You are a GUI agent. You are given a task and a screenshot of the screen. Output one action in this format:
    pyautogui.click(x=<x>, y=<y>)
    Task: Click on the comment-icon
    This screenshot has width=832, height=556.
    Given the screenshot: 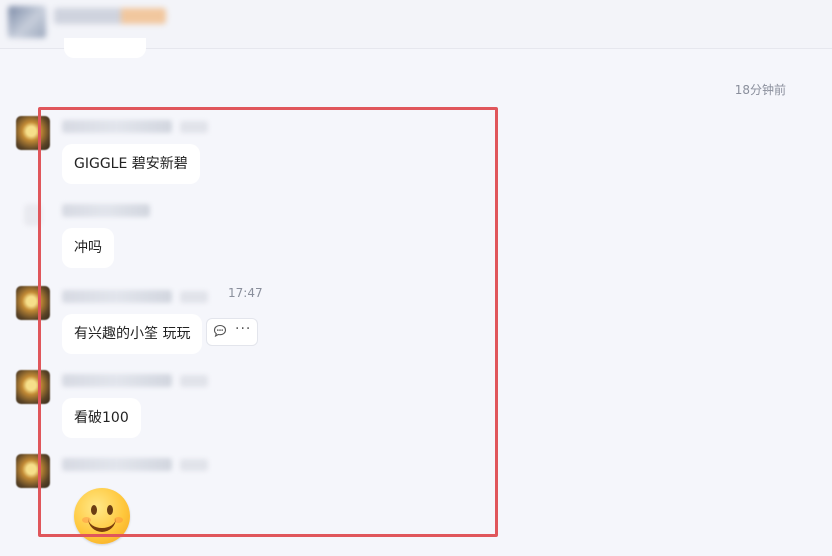 What is the action you would take?
    pyautogui.click(x=220, y=331)
    